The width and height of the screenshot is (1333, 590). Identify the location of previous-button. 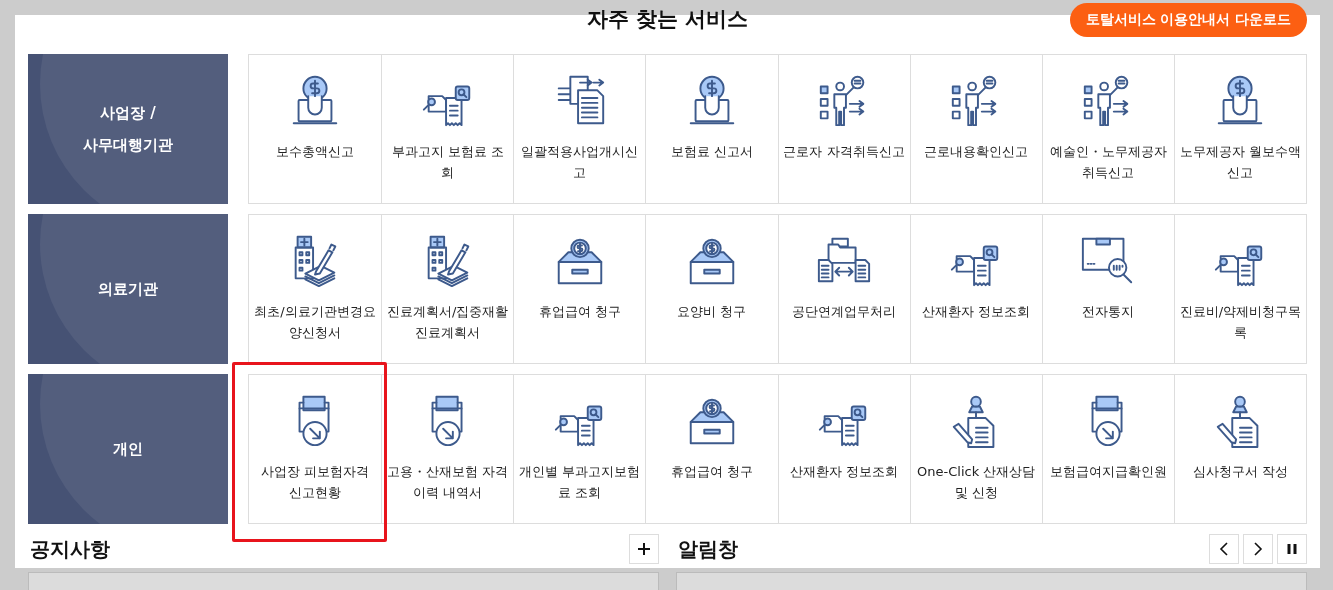
(1224, 549).